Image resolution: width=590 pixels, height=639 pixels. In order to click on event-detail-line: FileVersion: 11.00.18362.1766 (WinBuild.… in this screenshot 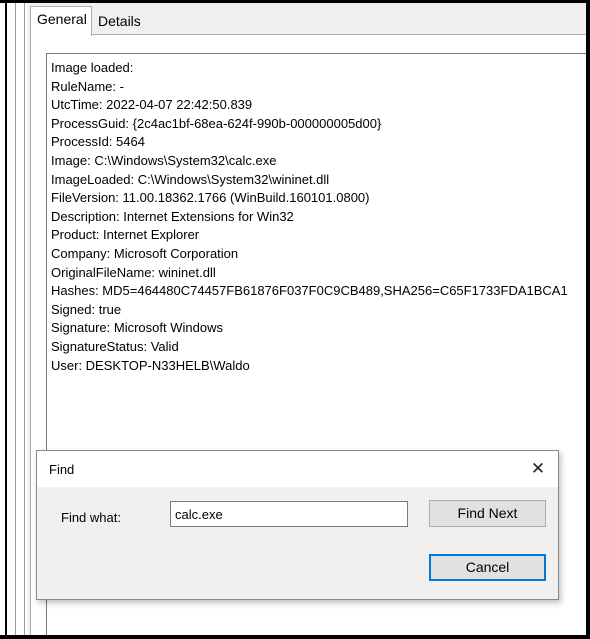, I will do `click(210, 198)`.